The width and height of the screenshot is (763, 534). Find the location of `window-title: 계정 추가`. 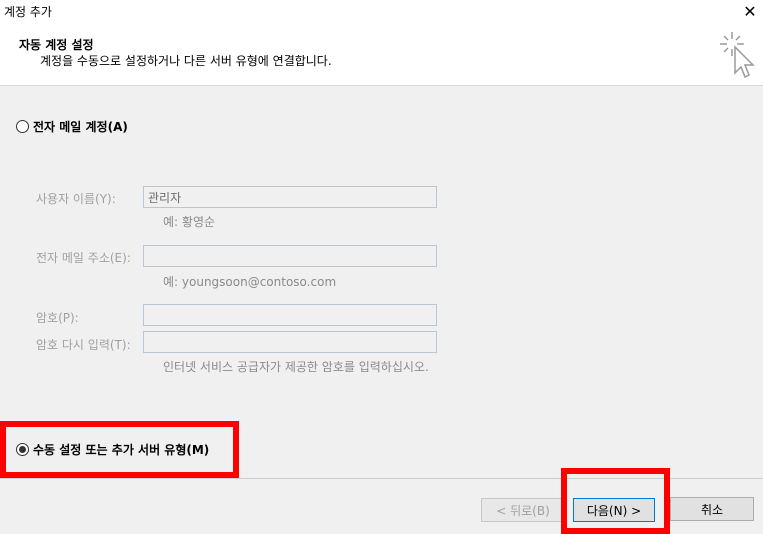

window-title: 계정 추가 is located at coordinates (28, 12).